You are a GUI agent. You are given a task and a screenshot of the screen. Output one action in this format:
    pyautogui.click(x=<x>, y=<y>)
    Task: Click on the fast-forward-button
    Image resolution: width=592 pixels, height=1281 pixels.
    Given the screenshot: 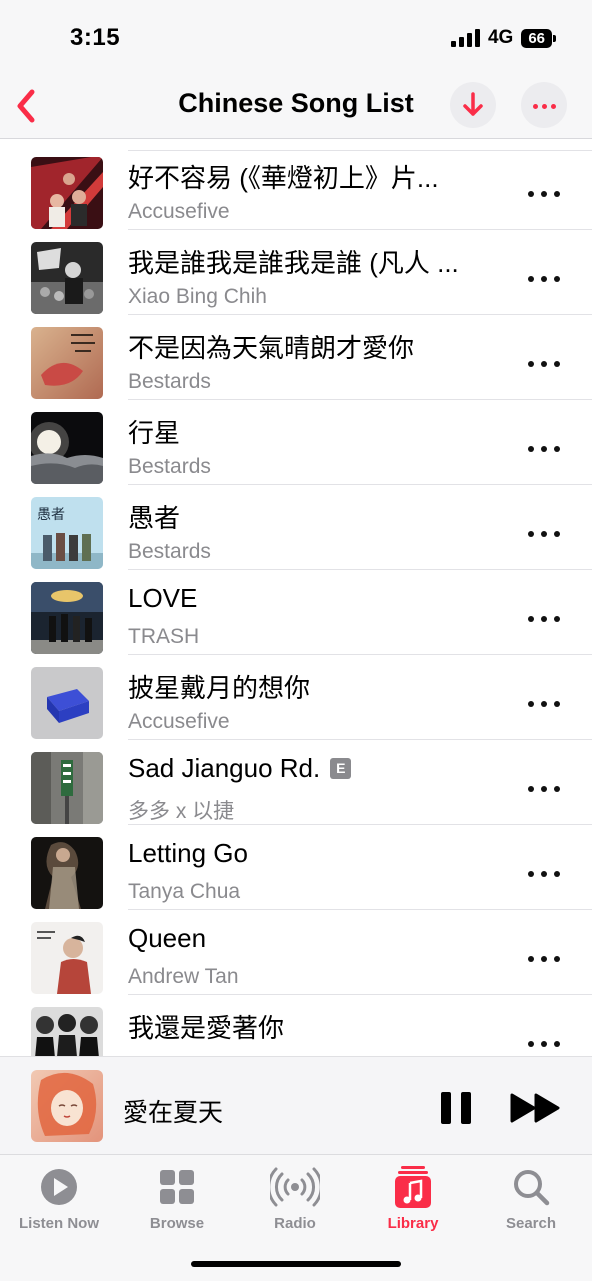 What is the action you would take?
    pyautogui.click(x=536, y=1108)
    